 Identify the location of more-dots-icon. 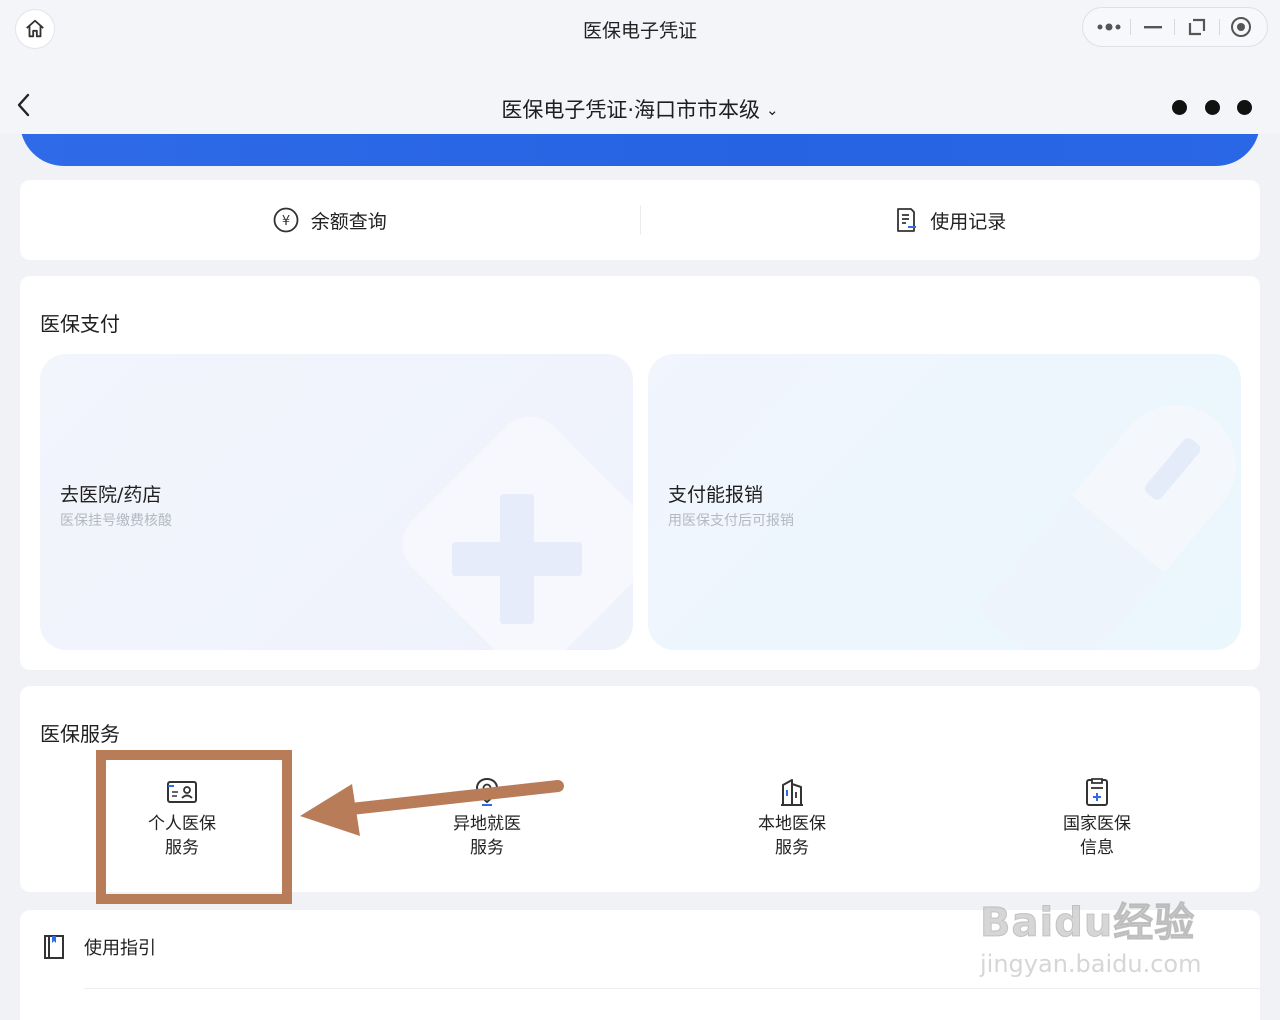
(1109, 27).